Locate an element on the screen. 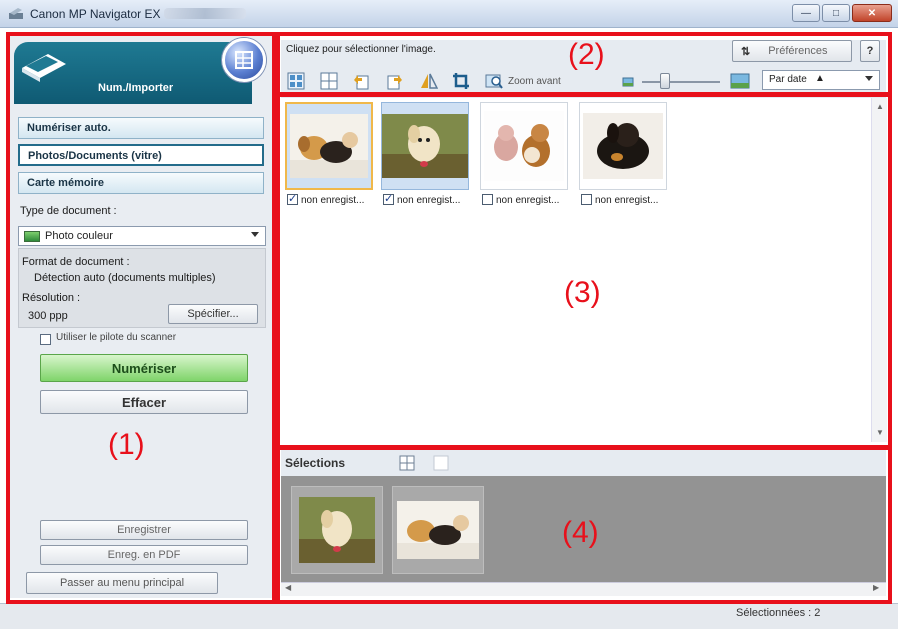 The height and width of the screenshot is (629, 898). close-button: ✕ is located at coordinates (872, 13).